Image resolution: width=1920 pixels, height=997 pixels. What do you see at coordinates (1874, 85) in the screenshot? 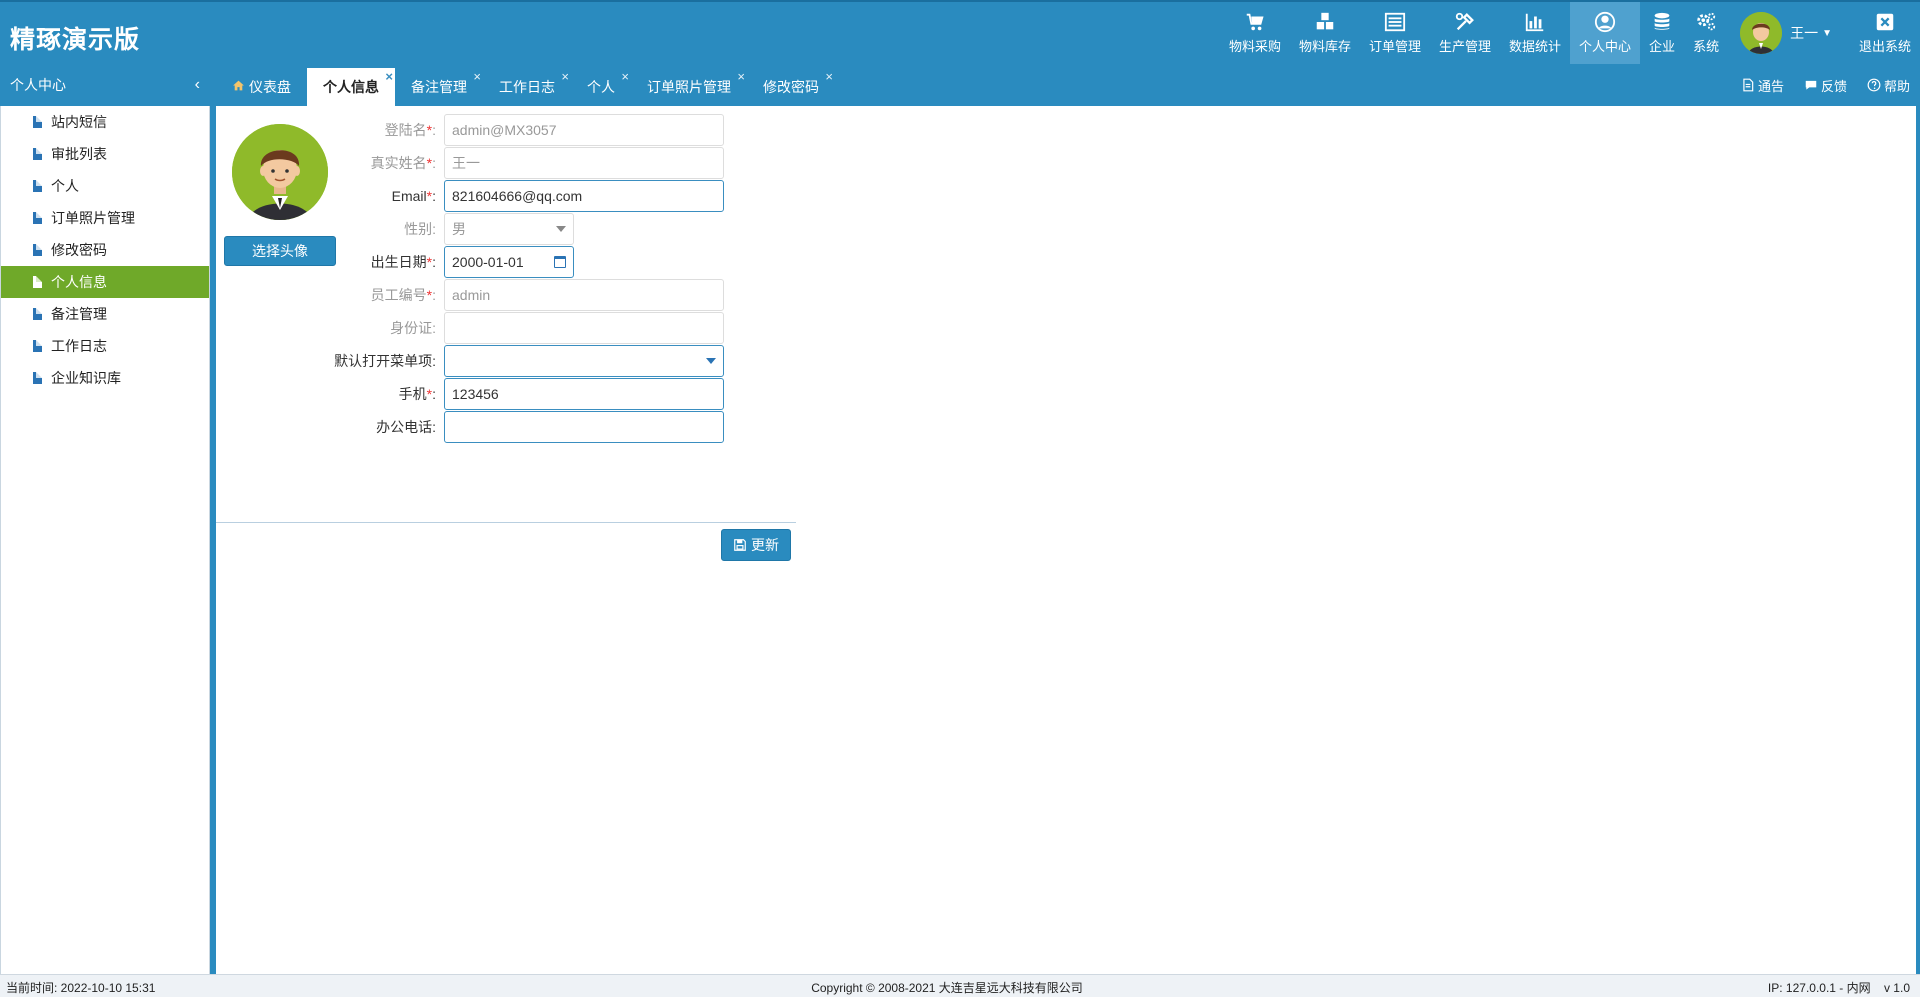
I see `question-icon` at bounding box center [1874, 85].